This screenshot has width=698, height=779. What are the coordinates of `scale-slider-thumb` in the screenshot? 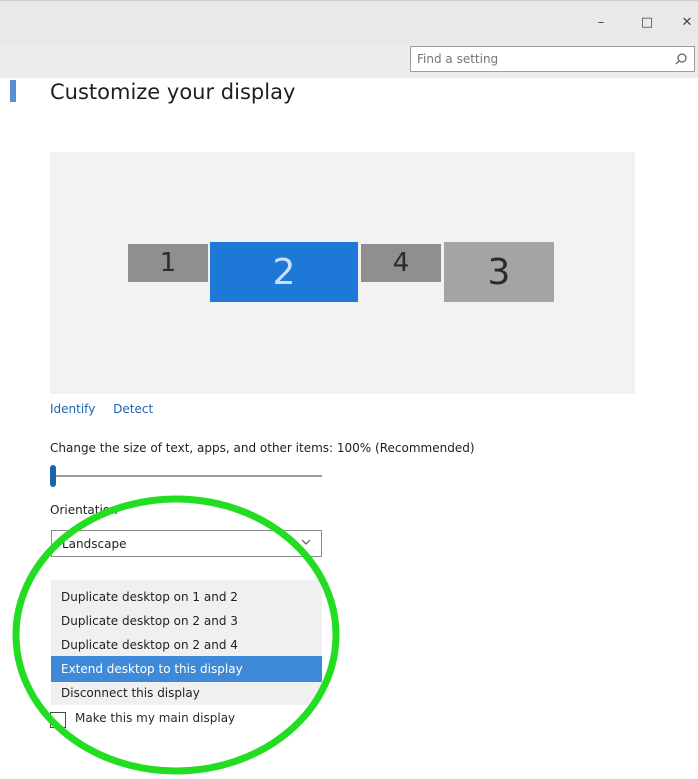 It's located at (53, 476).